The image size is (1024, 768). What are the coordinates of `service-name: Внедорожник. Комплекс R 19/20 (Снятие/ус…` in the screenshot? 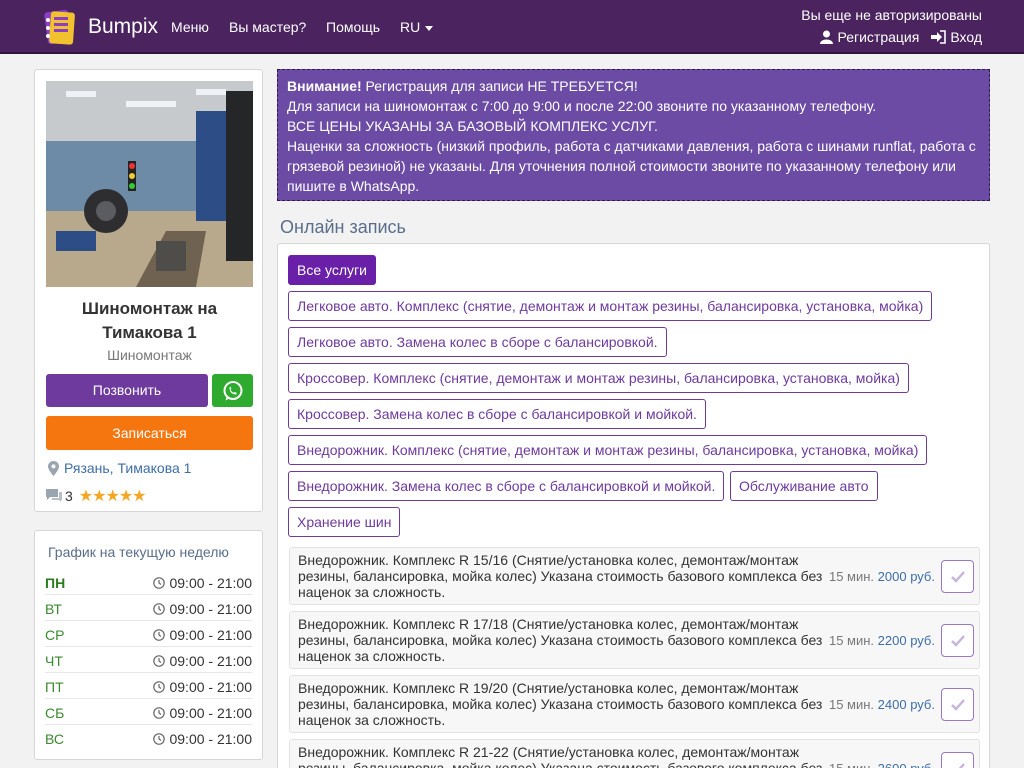 It's located at (560, 704).